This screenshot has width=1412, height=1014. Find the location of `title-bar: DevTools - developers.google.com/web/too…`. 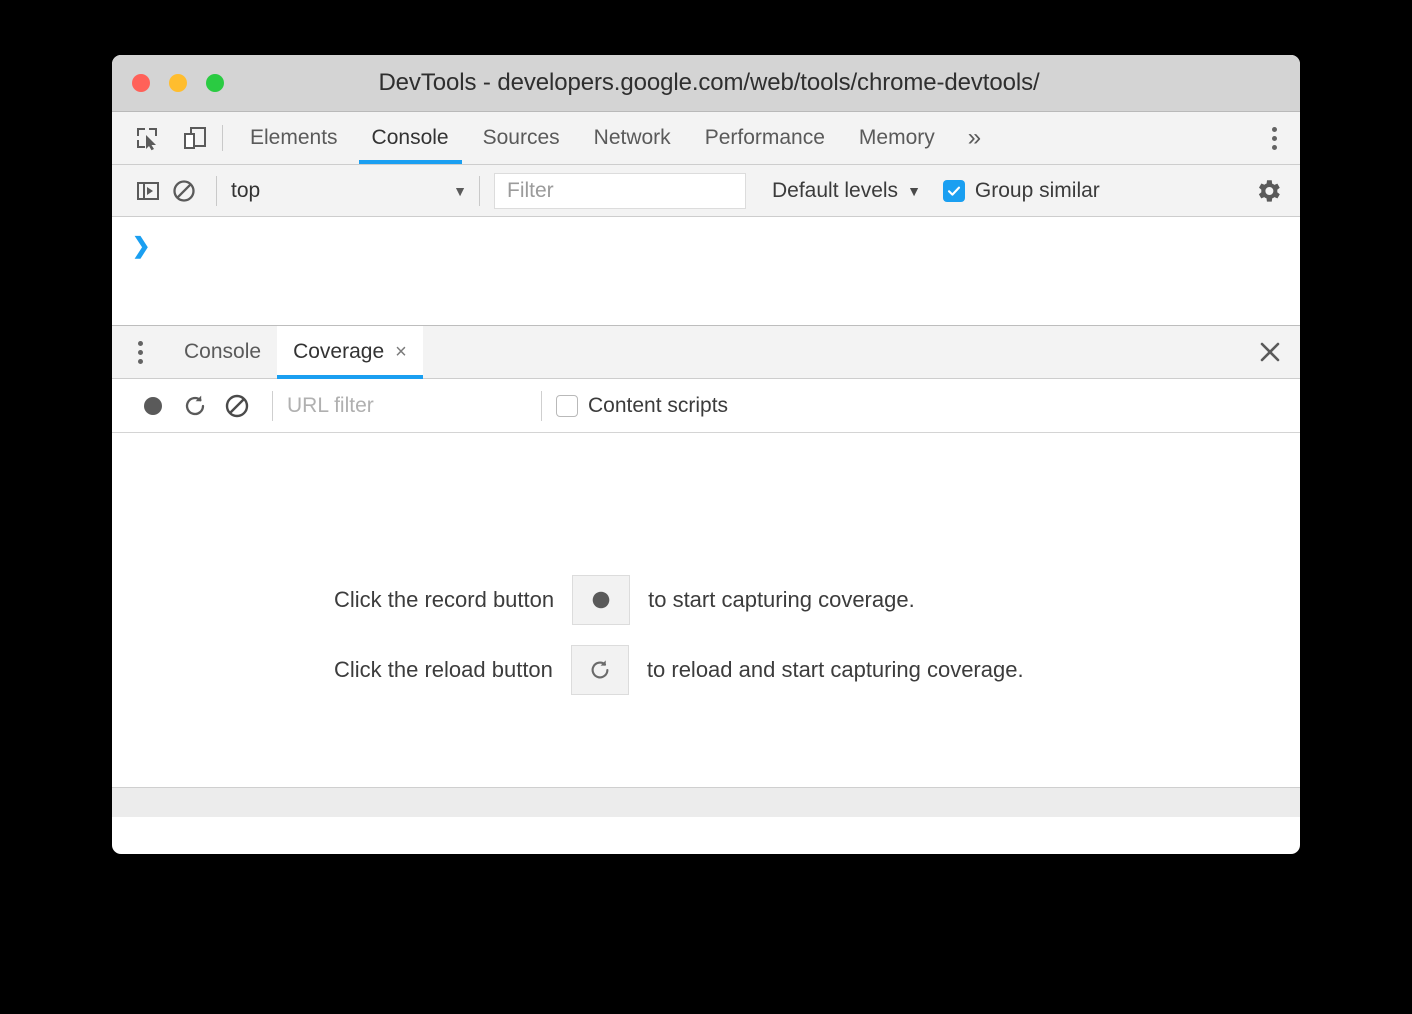

title-bar: DevTools - developers.google.com/web/too… is located at coordinates (706, 83).